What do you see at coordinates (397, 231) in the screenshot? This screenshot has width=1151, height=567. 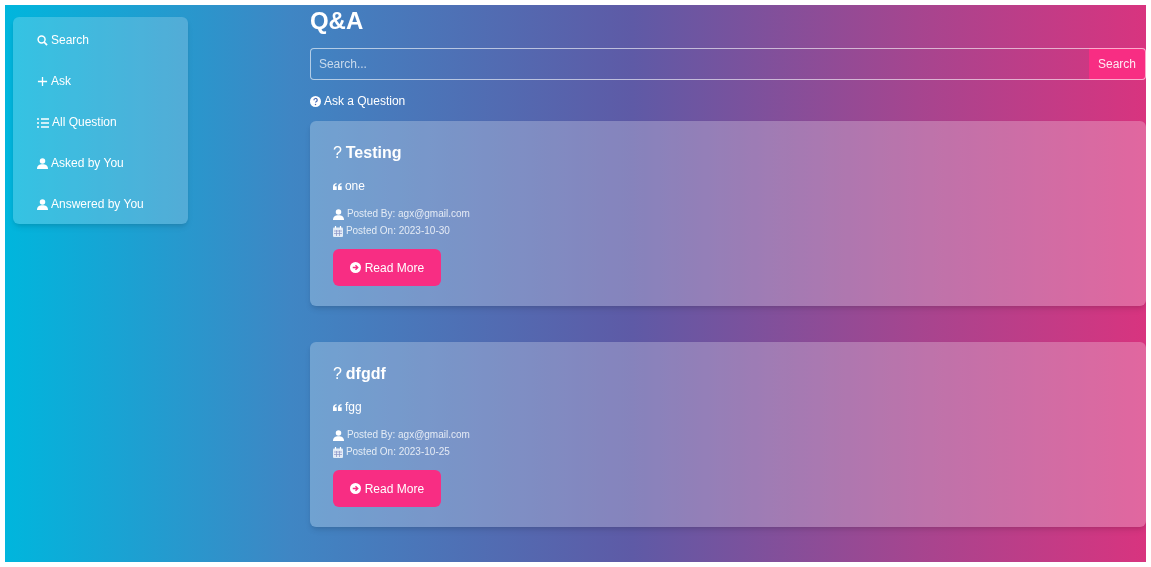 I see `posted-on-text: Posted On: 2023-10-30` at bounding box center [397, 231].